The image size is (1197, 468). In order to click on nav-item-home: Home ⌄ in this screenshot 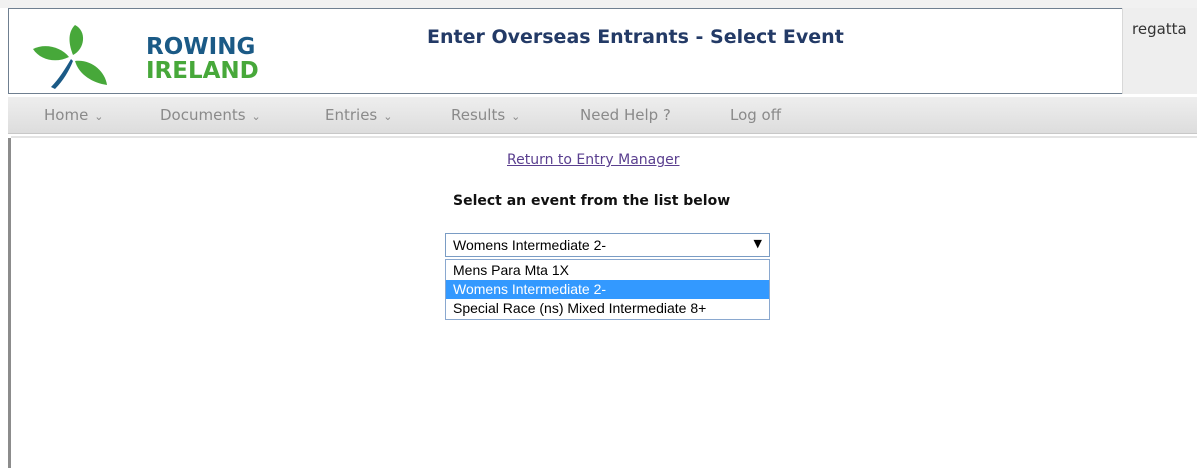, I will do `click(74, 115)`.